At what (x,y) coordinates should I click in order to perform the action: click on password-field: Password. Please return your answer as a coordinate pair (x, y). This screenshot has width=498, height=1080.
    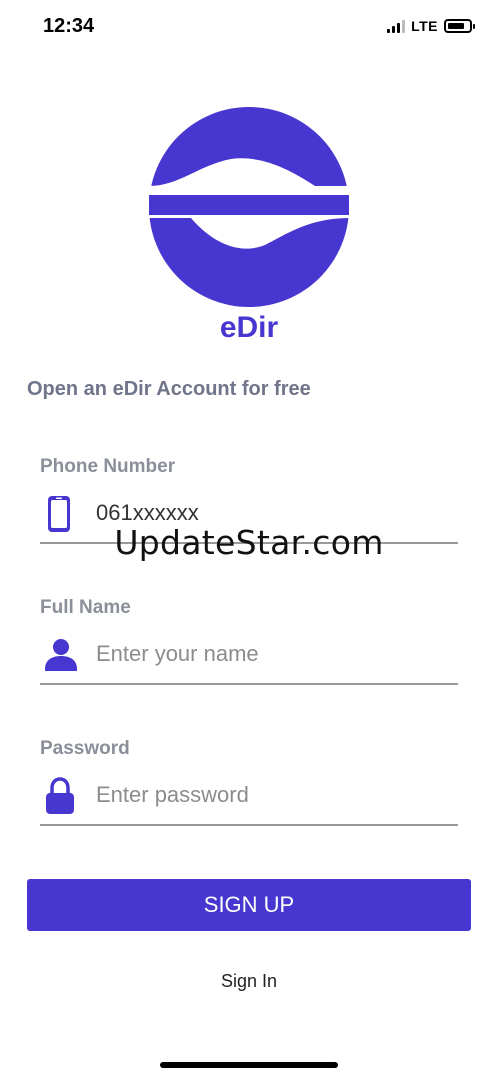
    Looking at the image, I should click on (249, 788).